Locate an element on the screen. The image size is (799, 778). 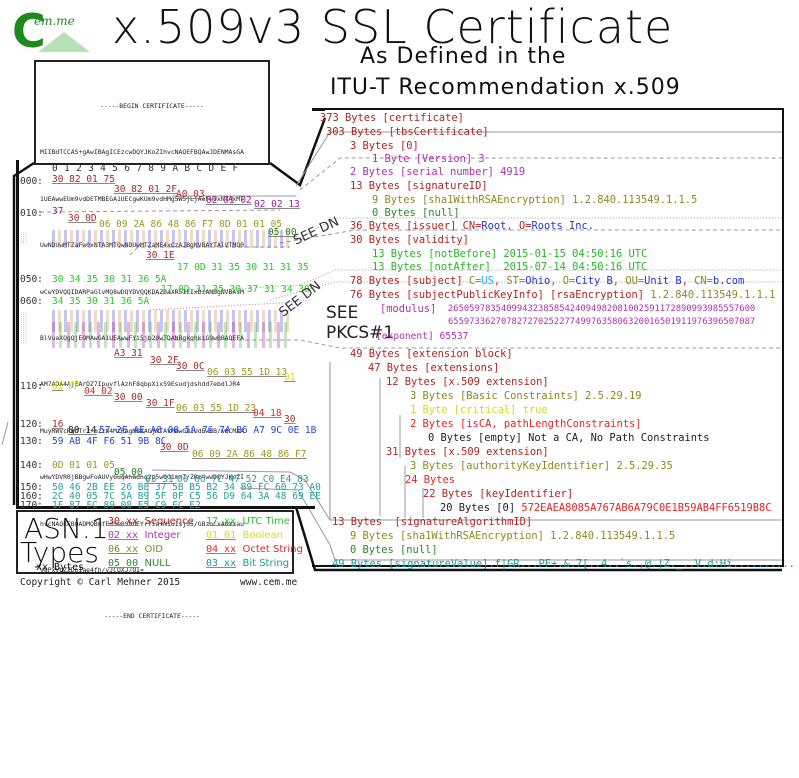
hex-bytes: 17 0D 31 35 30 37 31 34 30 is located at coordinates (235, 289).